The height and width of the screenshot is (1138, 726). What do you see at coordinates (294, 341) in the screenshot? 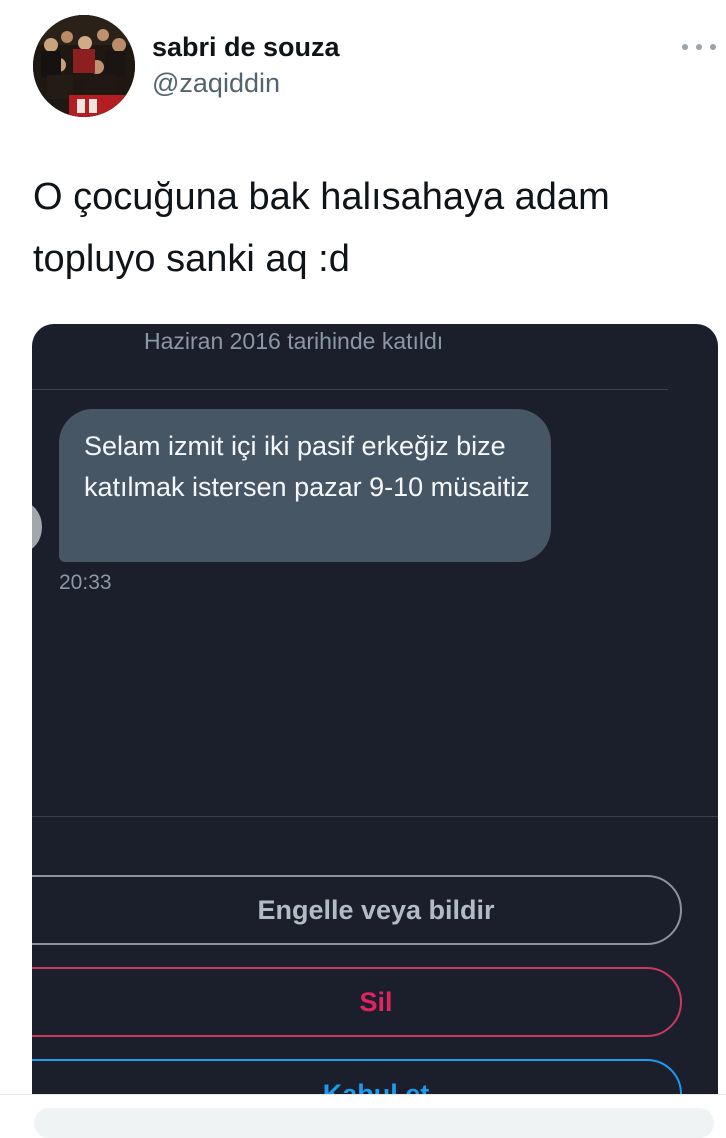
I see `joined-date-text: Haziran 2016 tarihinde katıldı` at bounding box center [294, 341].